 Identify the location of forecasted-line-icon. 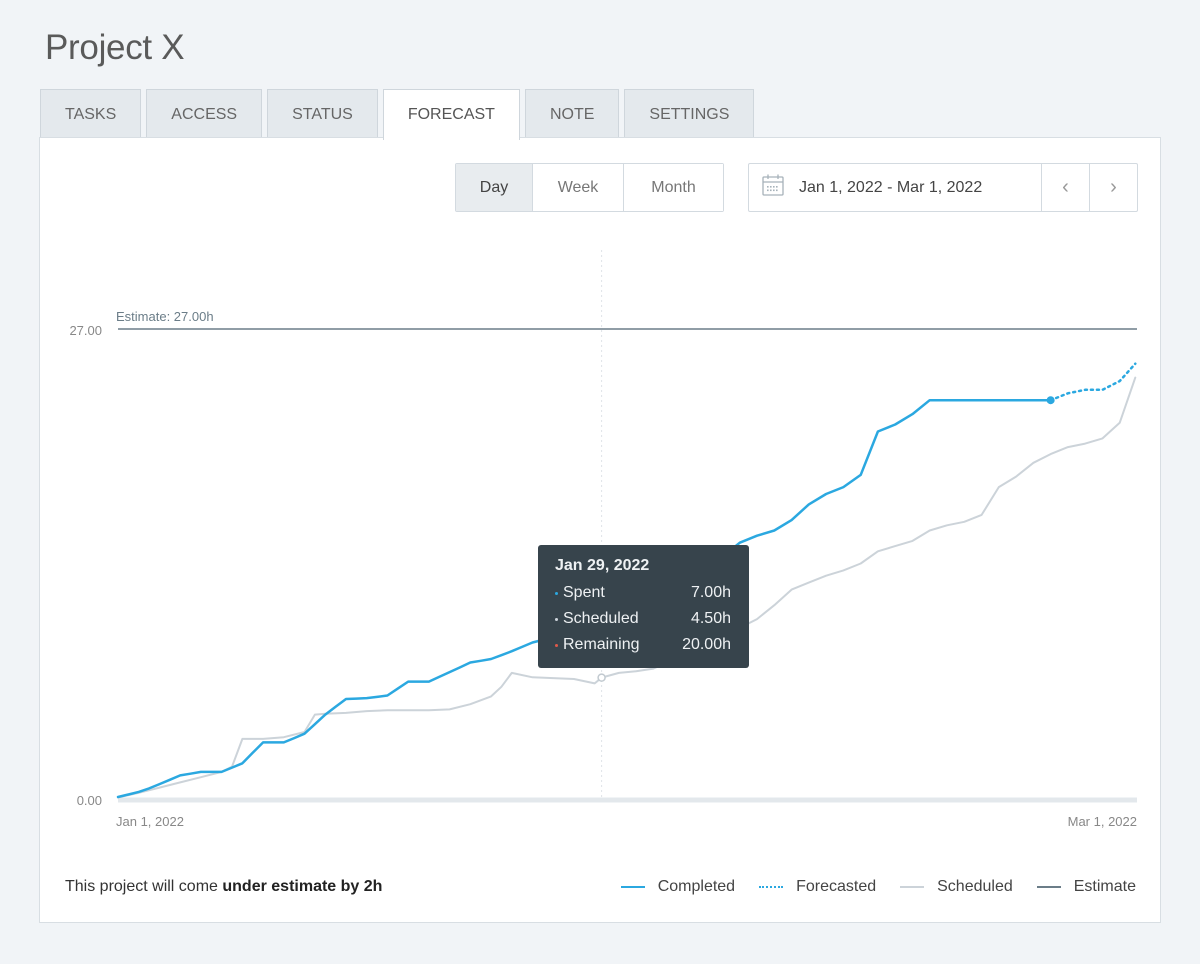
(771, 887).